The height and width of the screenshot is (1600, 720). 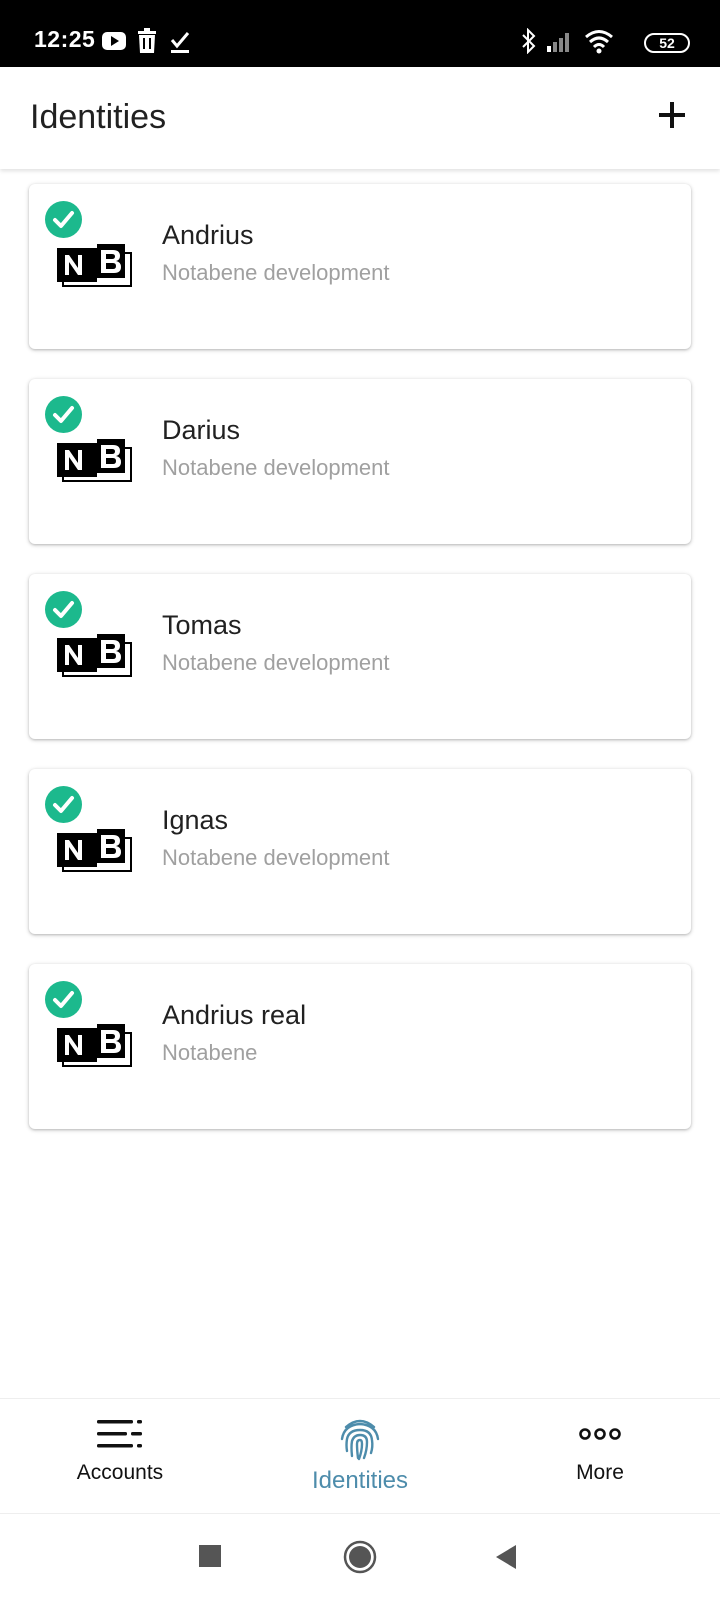 I want to click on system-navigation-bar, so click(x=360, y=1556).